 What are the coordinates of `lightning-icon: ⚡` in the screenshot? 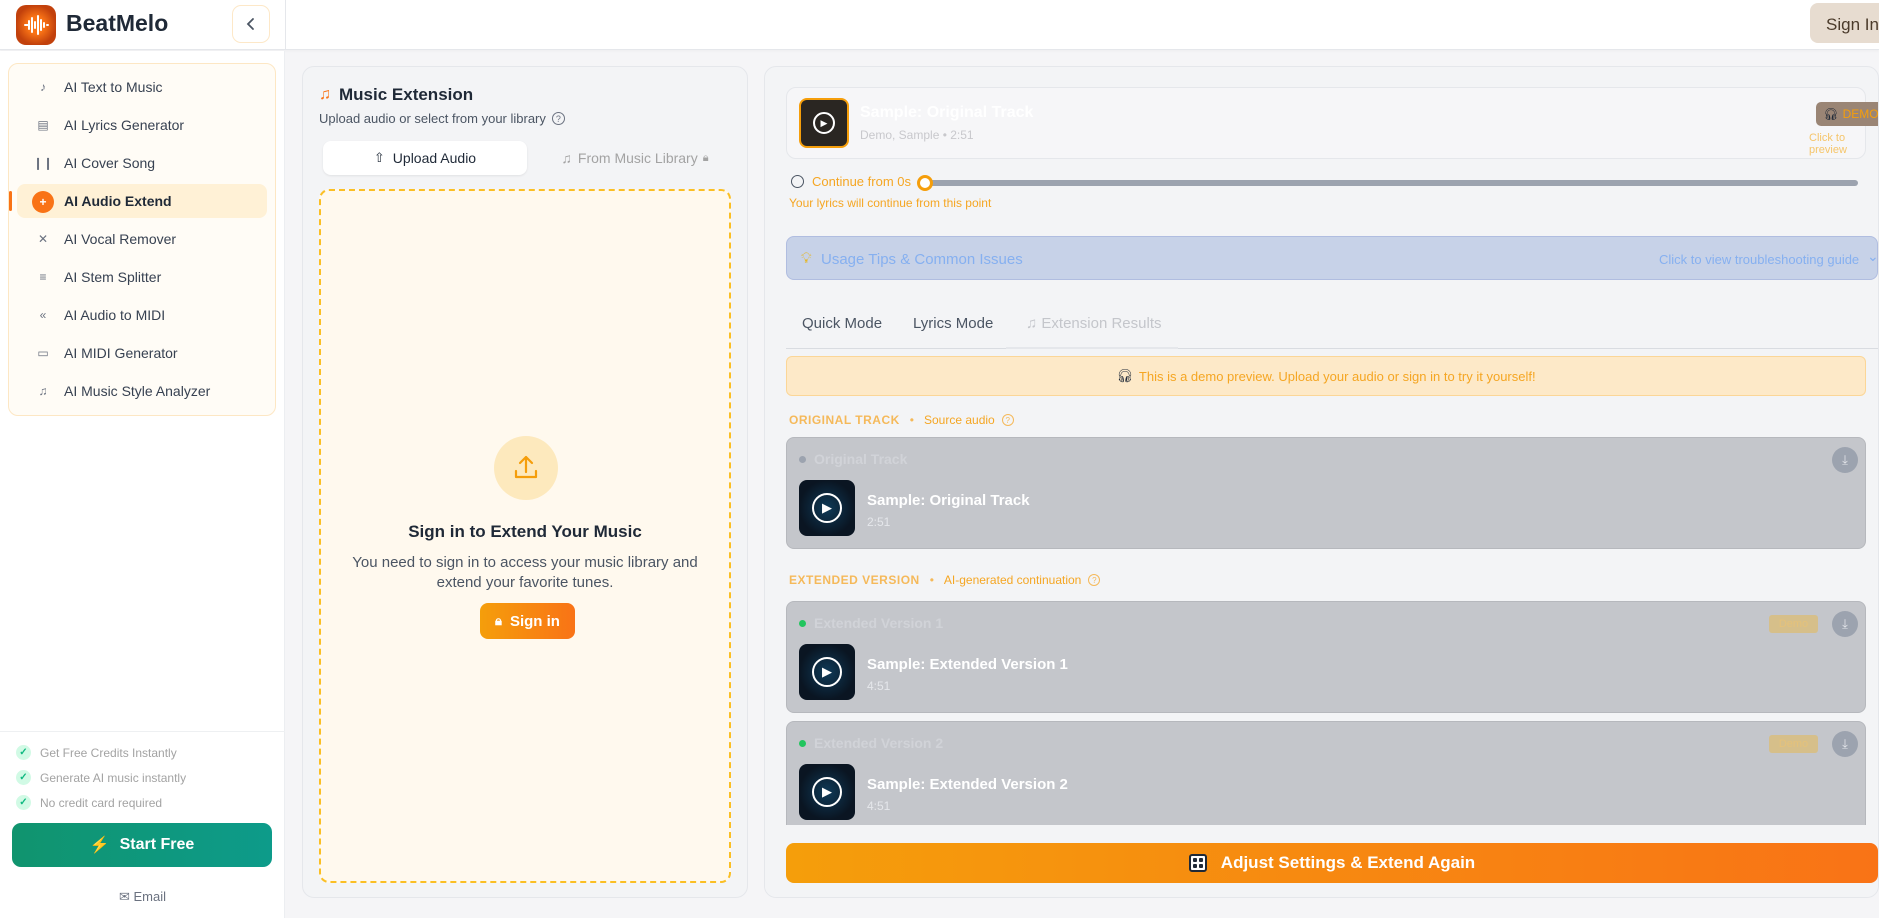 It's located at (99, 845).